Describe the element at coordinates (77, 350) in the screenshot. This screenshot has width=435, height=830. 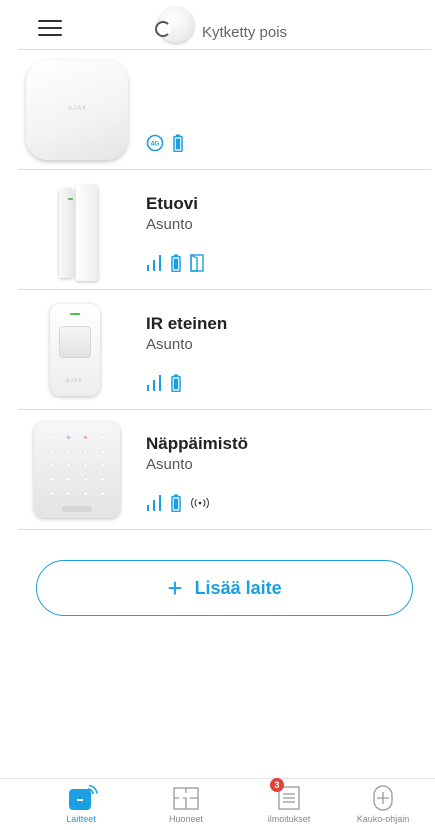
I see `motion-sensor-image: AJAX` at that location.